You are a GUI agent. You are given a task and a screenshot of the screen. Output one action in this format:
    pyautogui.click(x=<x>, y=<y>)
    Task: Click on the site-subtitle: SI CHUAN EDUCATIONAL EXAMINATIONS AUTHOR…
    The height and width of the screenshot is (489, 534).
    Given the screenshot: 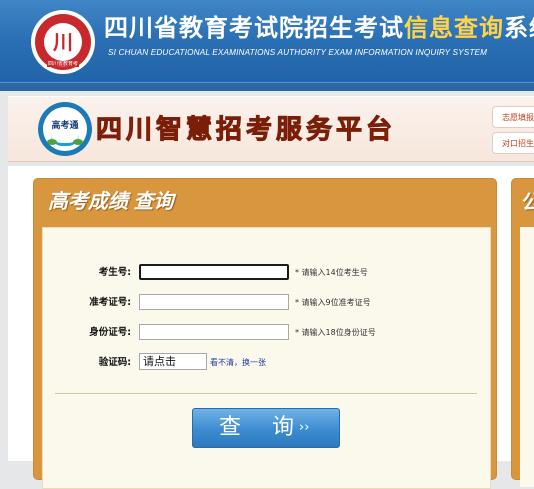 What is the action you would take?
    pyautogui.click(x=298, y=52)
    